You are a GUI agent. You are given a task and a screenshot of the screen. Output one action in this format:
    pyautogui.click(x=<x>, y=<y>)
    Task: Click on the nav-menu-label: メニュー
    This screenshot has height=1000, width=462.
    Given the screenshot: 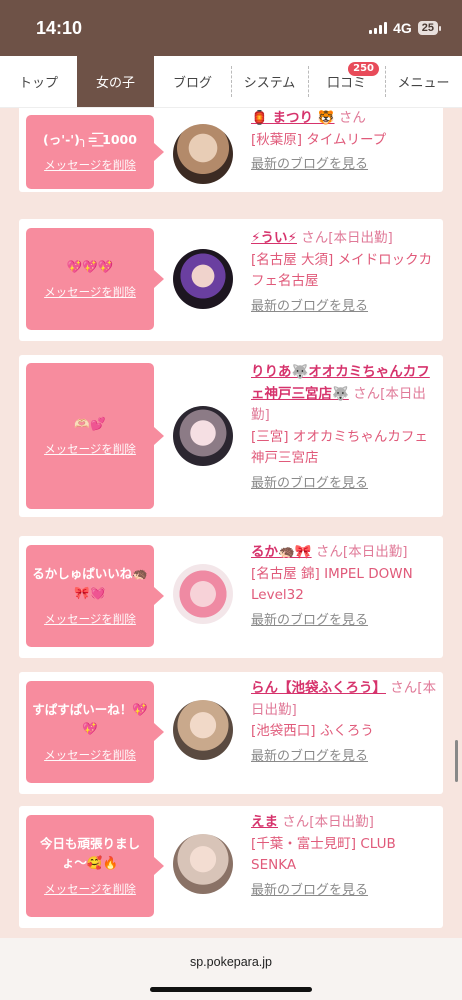 What is the action you would take?
    pyautogui.click(x=423, y=83)
    